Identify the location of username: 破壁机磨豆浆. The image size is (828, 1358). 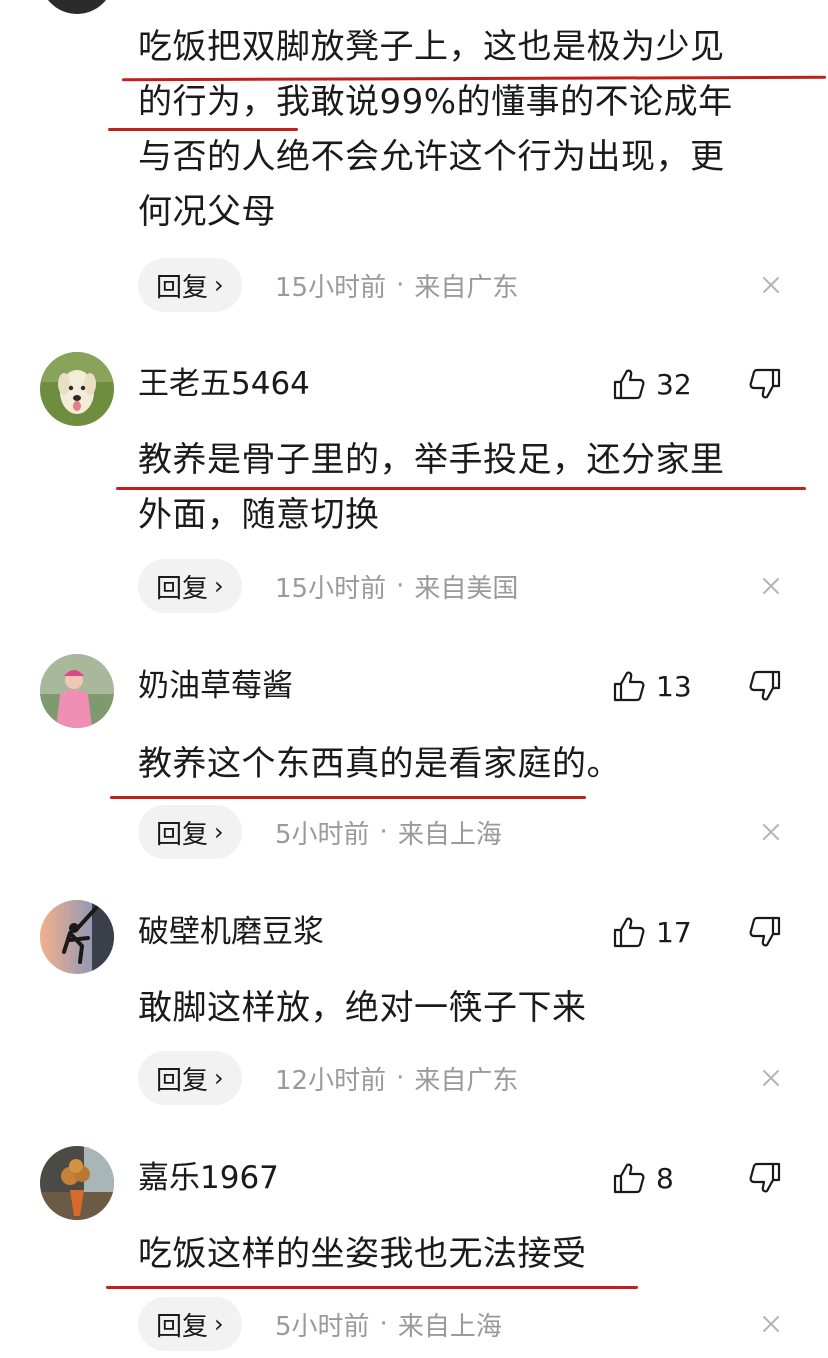
(231, 932).